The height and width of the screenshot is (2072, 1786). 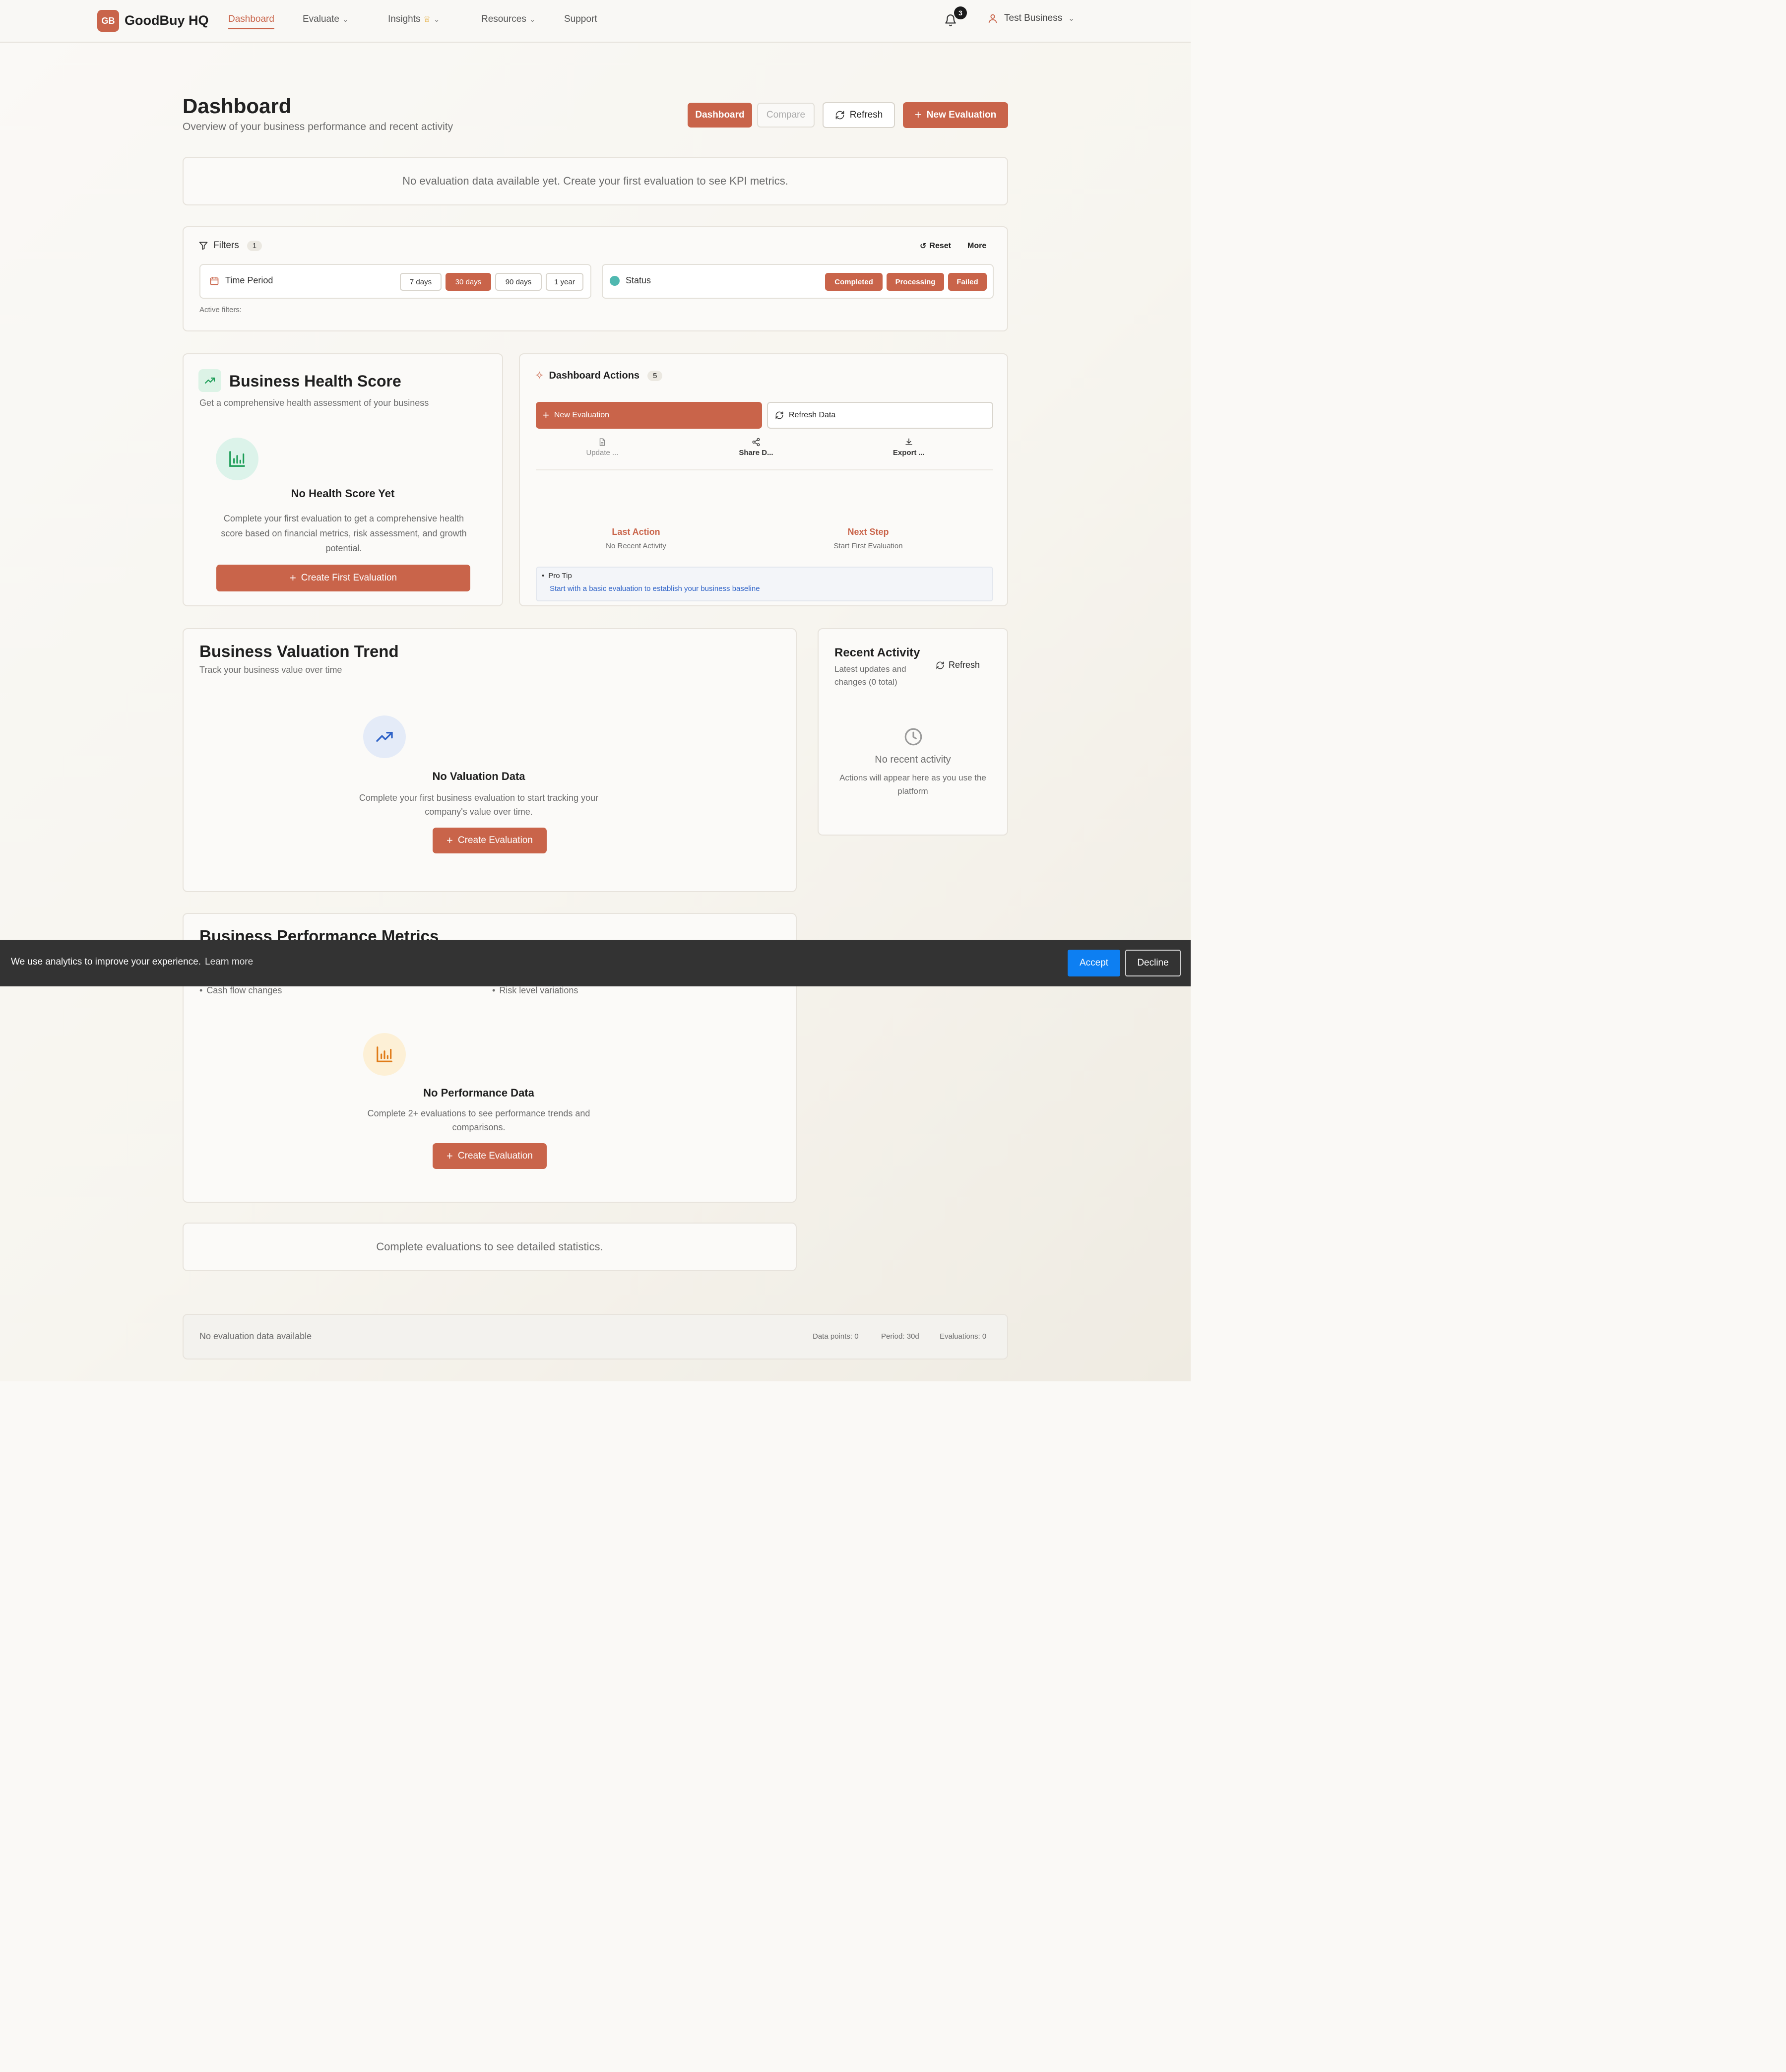 What do you see at coordinates (503, 19) in the screenshot?
I see `nav-resources-label: Resources` at bounding box center [503, 19].